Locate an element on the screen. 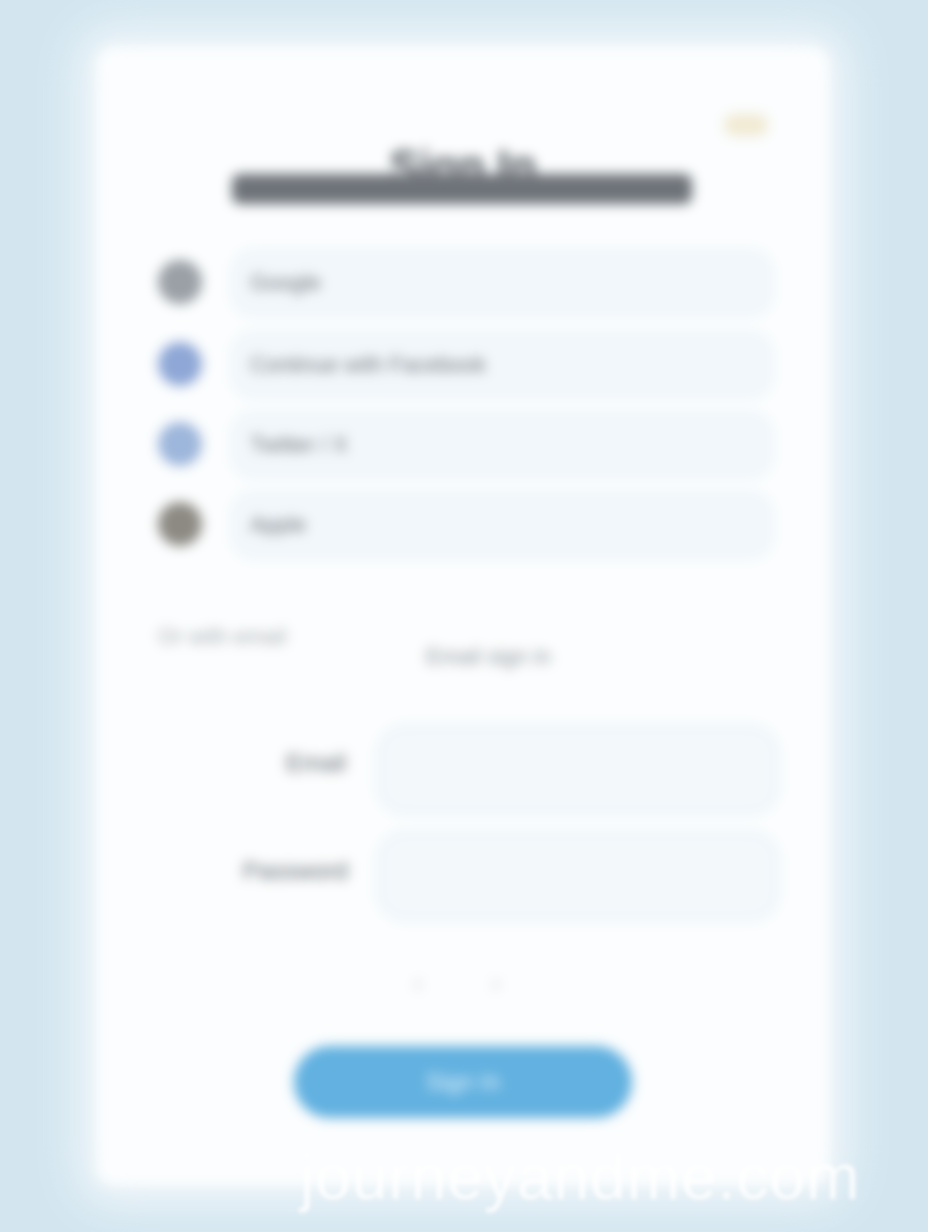 This screenshot has height=1232, width=928. twitter-icon is located at coordinates (180, 444).